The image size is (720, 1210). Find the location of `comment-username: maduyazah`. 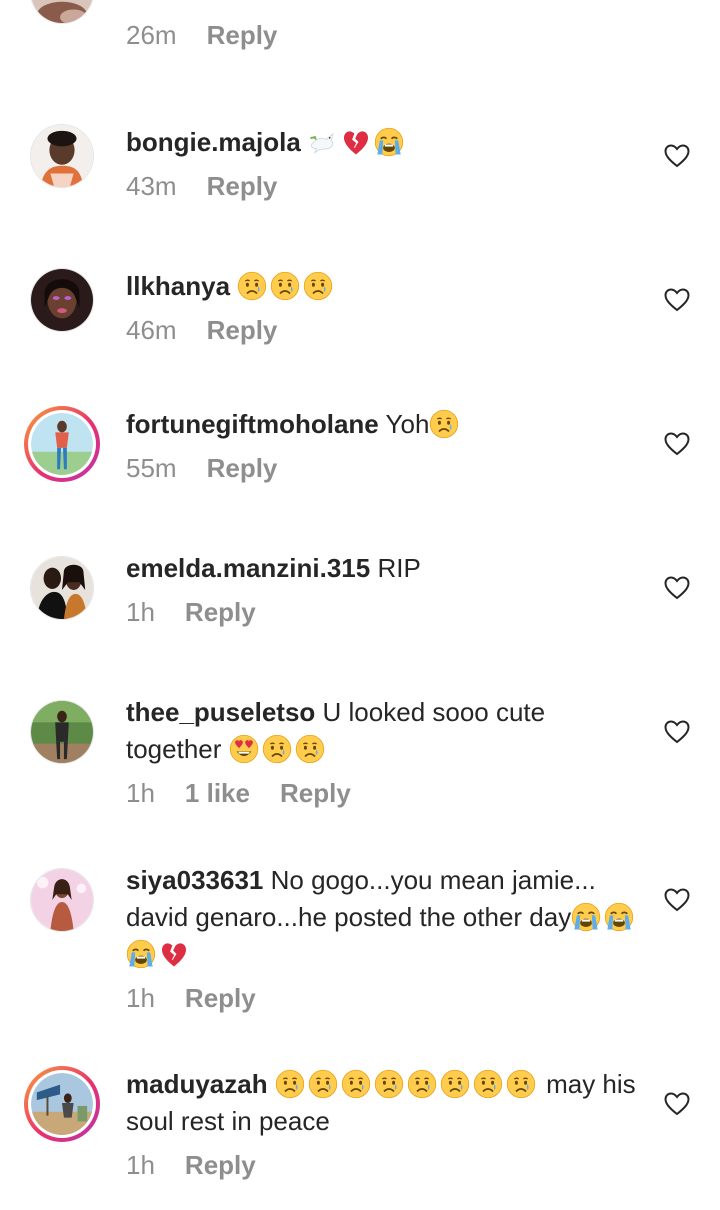

comment-username: maduyazah is located at coordinates (197, 1084).